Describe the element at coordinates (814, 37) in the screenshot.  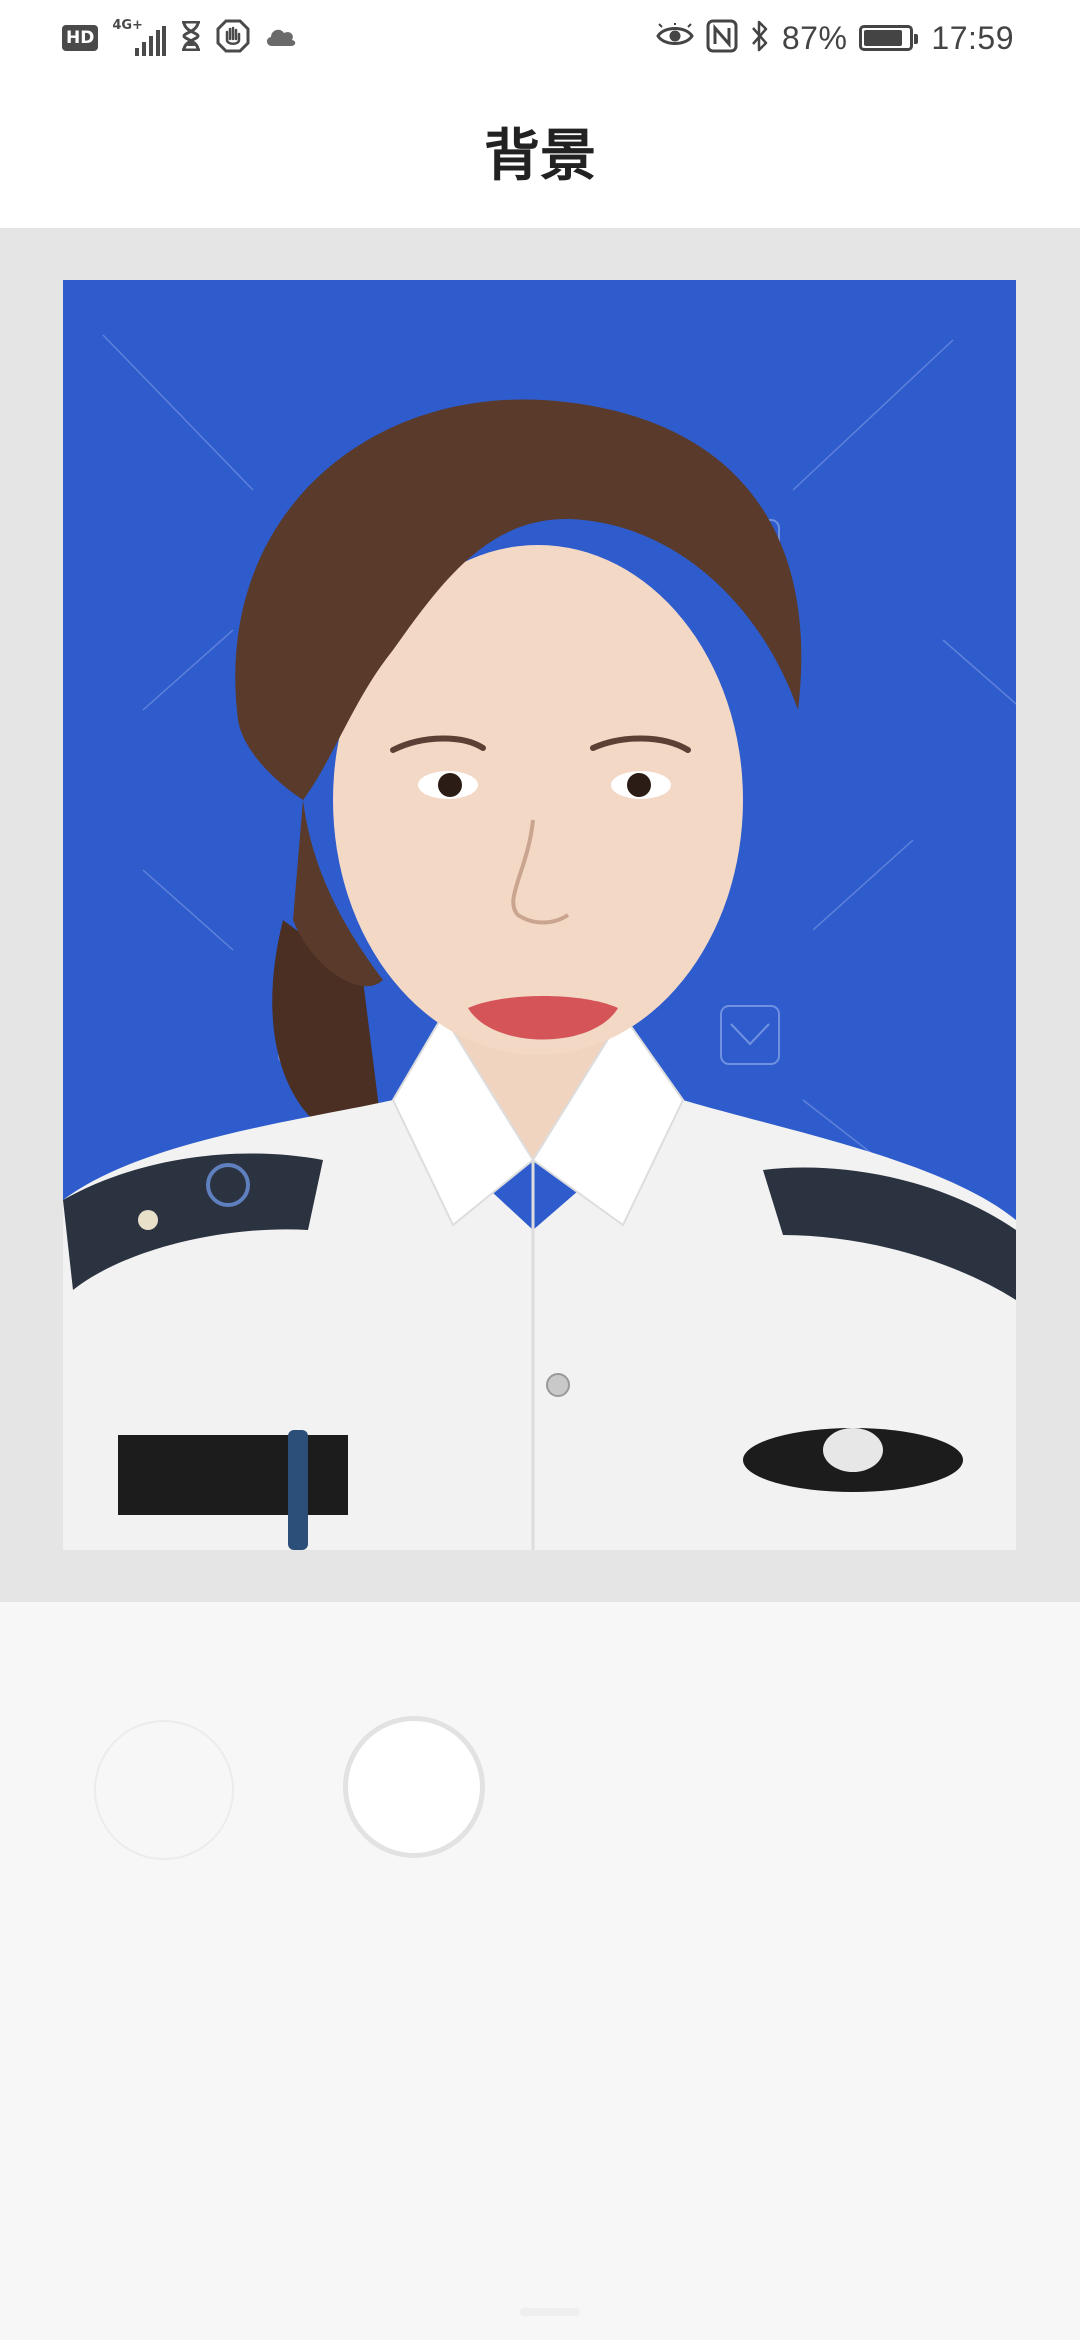
I see `battery-percent: 87%` at that location.